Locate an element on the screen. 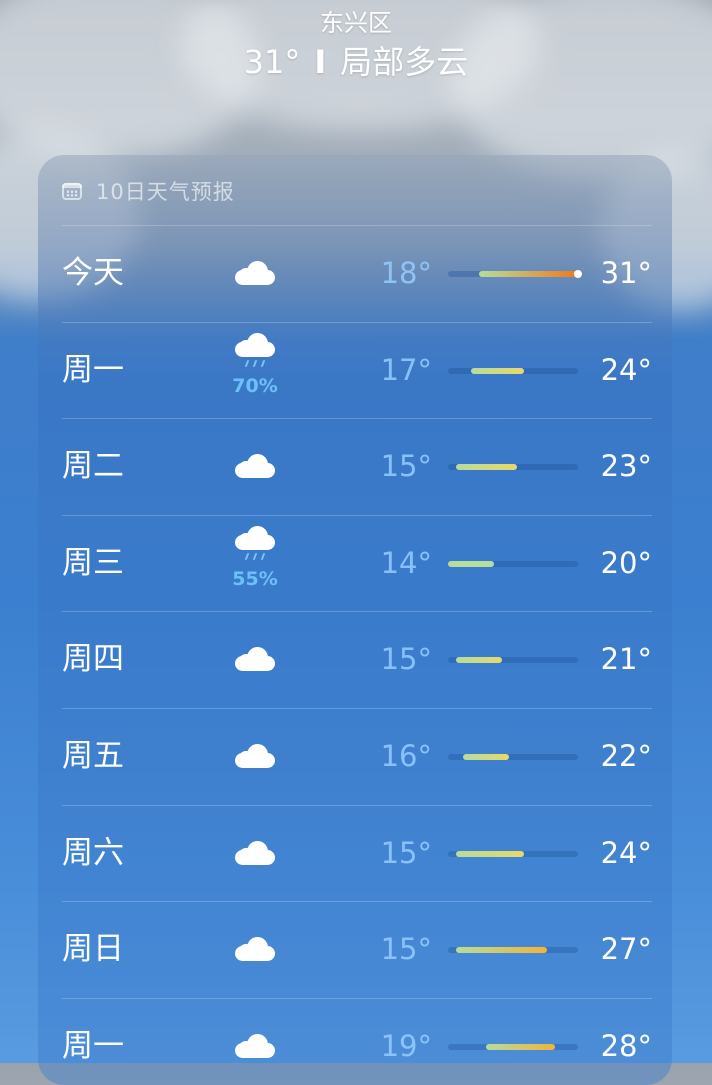  high-temperature: 27° is located at coordinates (626, 949).